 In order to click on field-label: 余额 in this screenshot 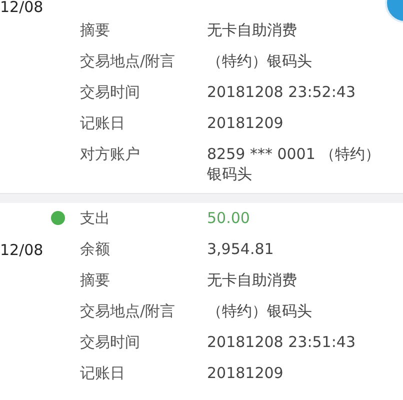, I will do `click(95, 249)`.